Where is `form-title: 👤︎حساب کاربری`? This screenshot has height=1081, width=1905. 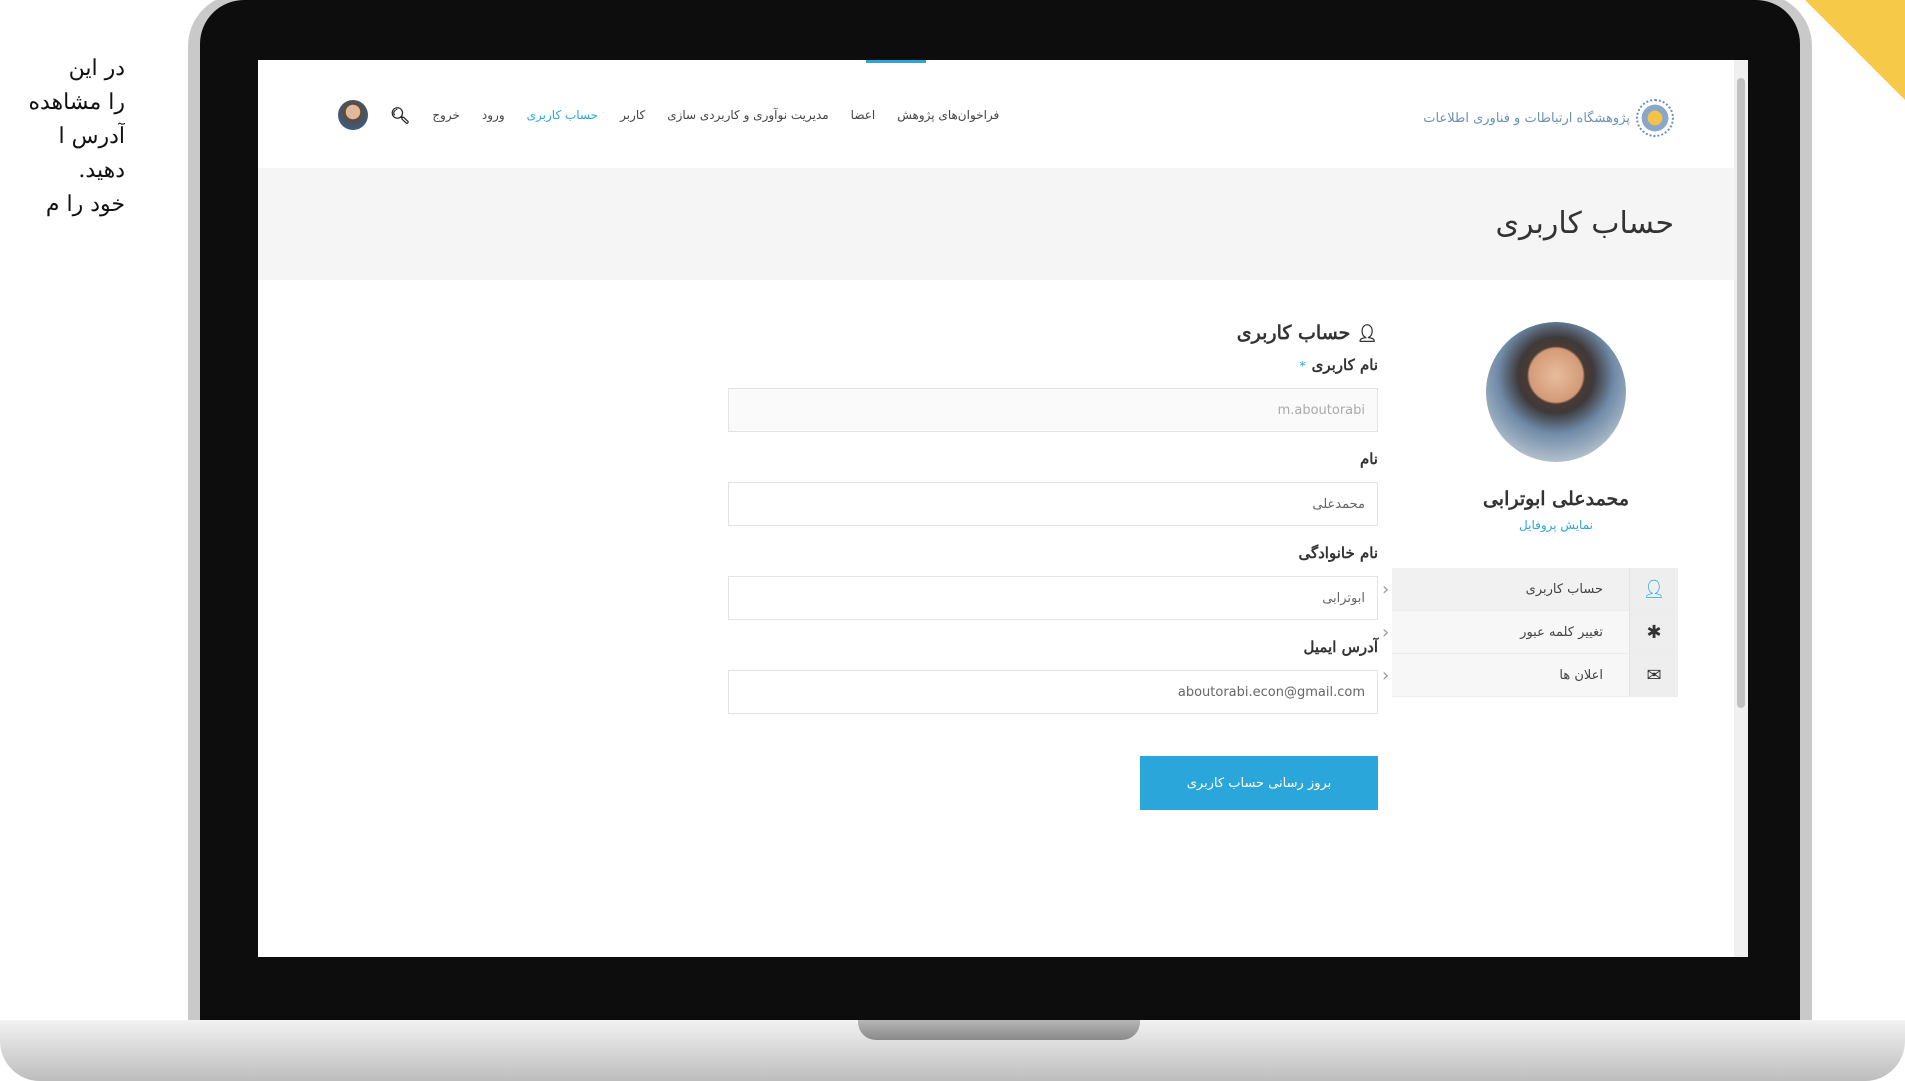
form-title: 👤︎حساب کاربری is located at coordinates (1053, 337).